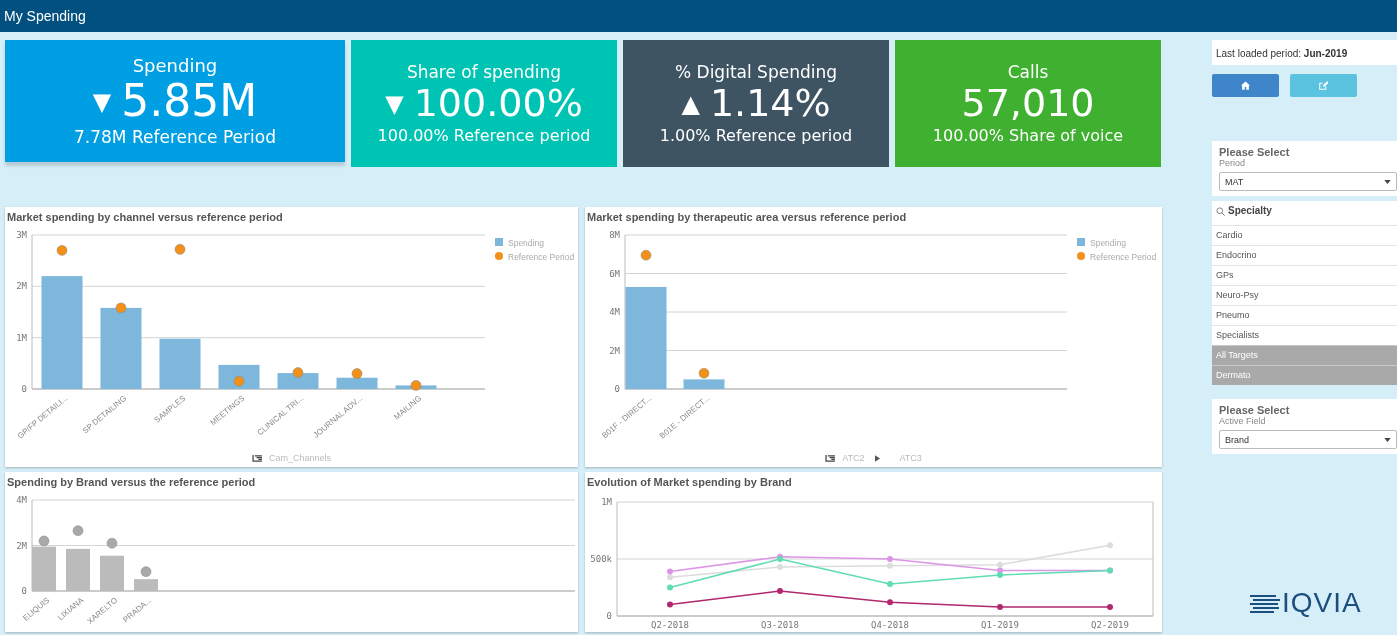  What do you see at coordinates (44, 16) in the screenshot?
I see `app-title: My Spending` at bounding box center [44, 16].